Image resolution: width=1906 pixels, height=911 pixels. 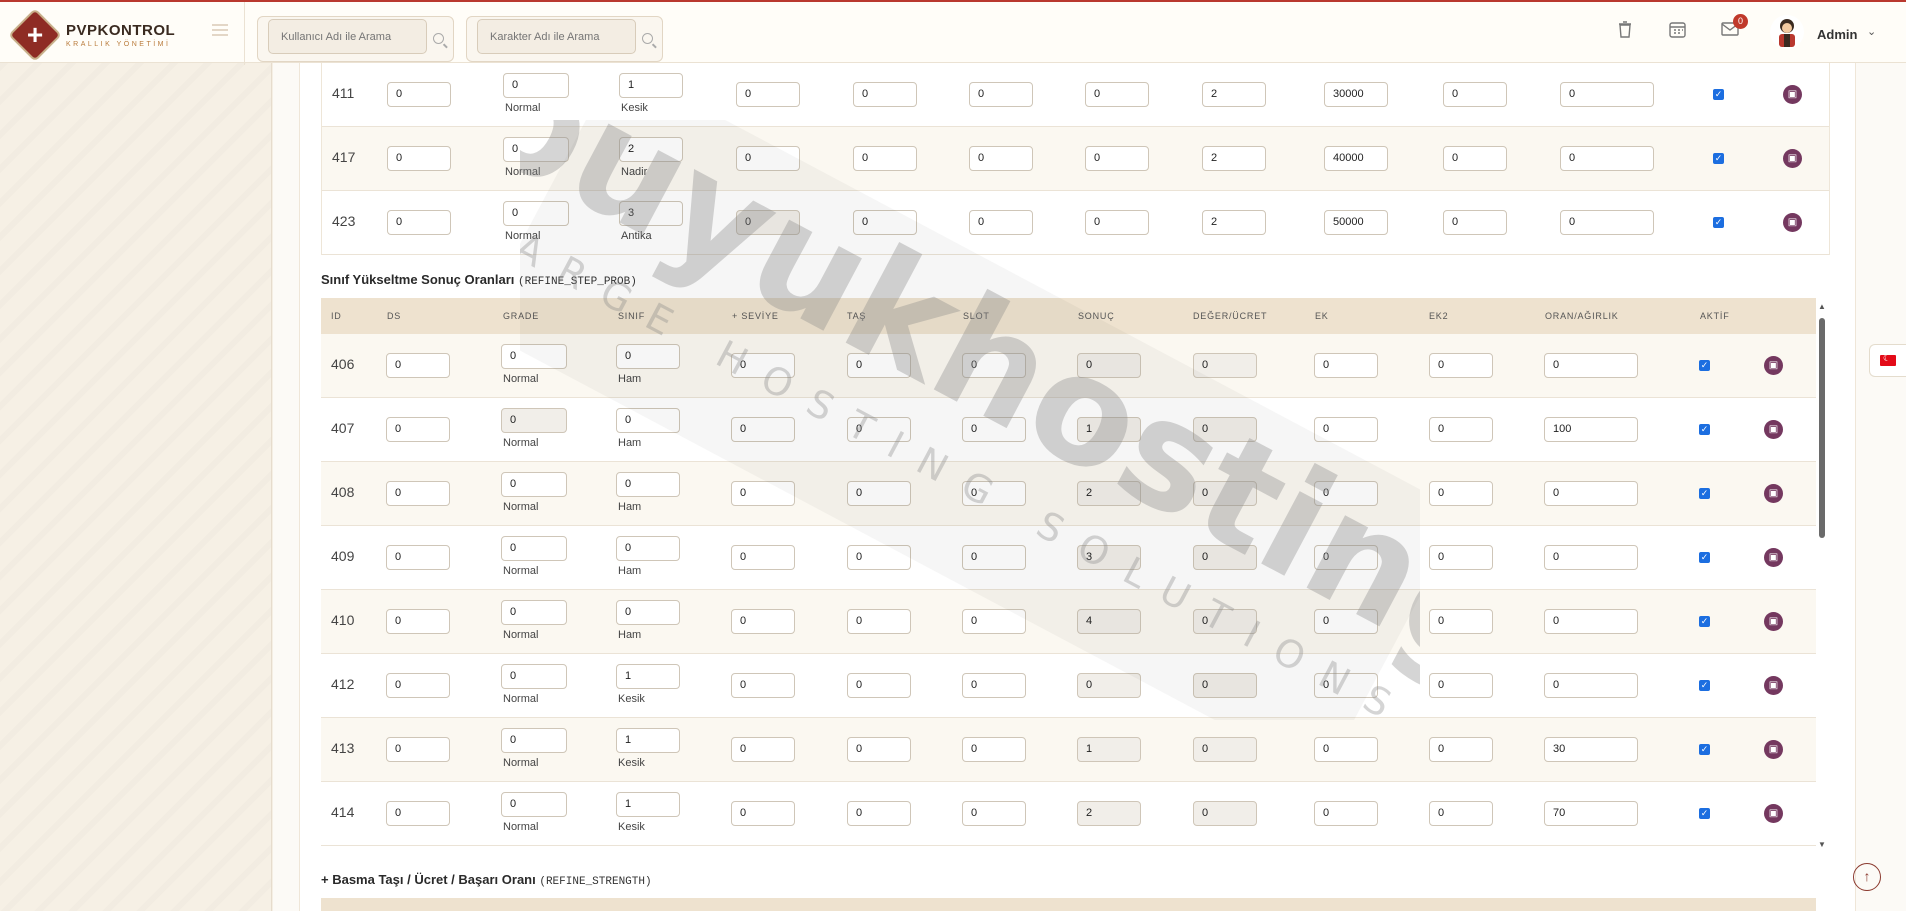 What do you see at coordinates (1887, 360) in the screenshot?
I see `language-selector` at bounding box center [1887, 360].